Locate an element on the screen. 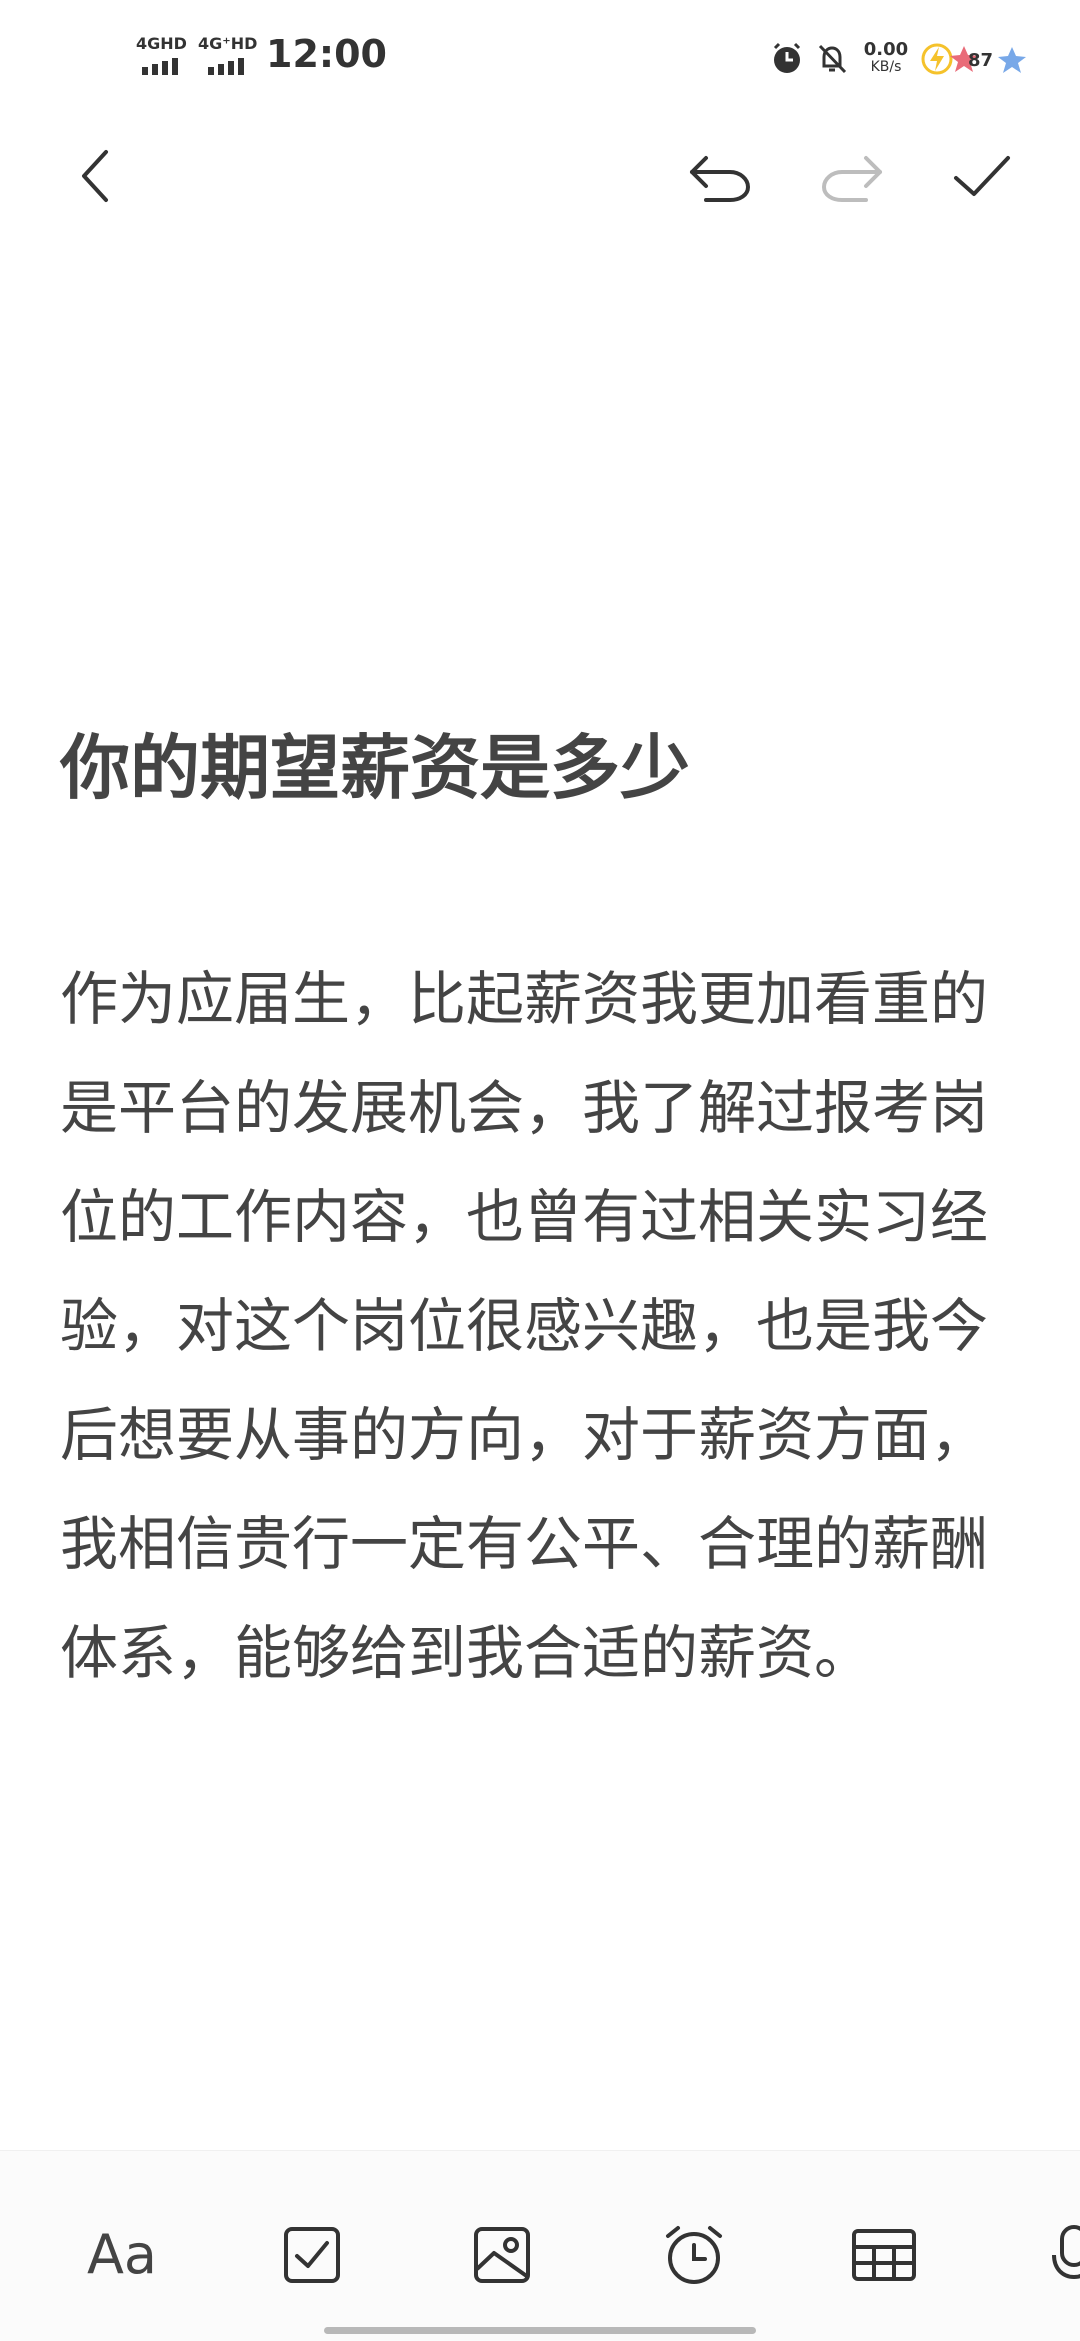 This screenshot has height=2341, width=1080. table-icon is located at coordinates (884, 2255).